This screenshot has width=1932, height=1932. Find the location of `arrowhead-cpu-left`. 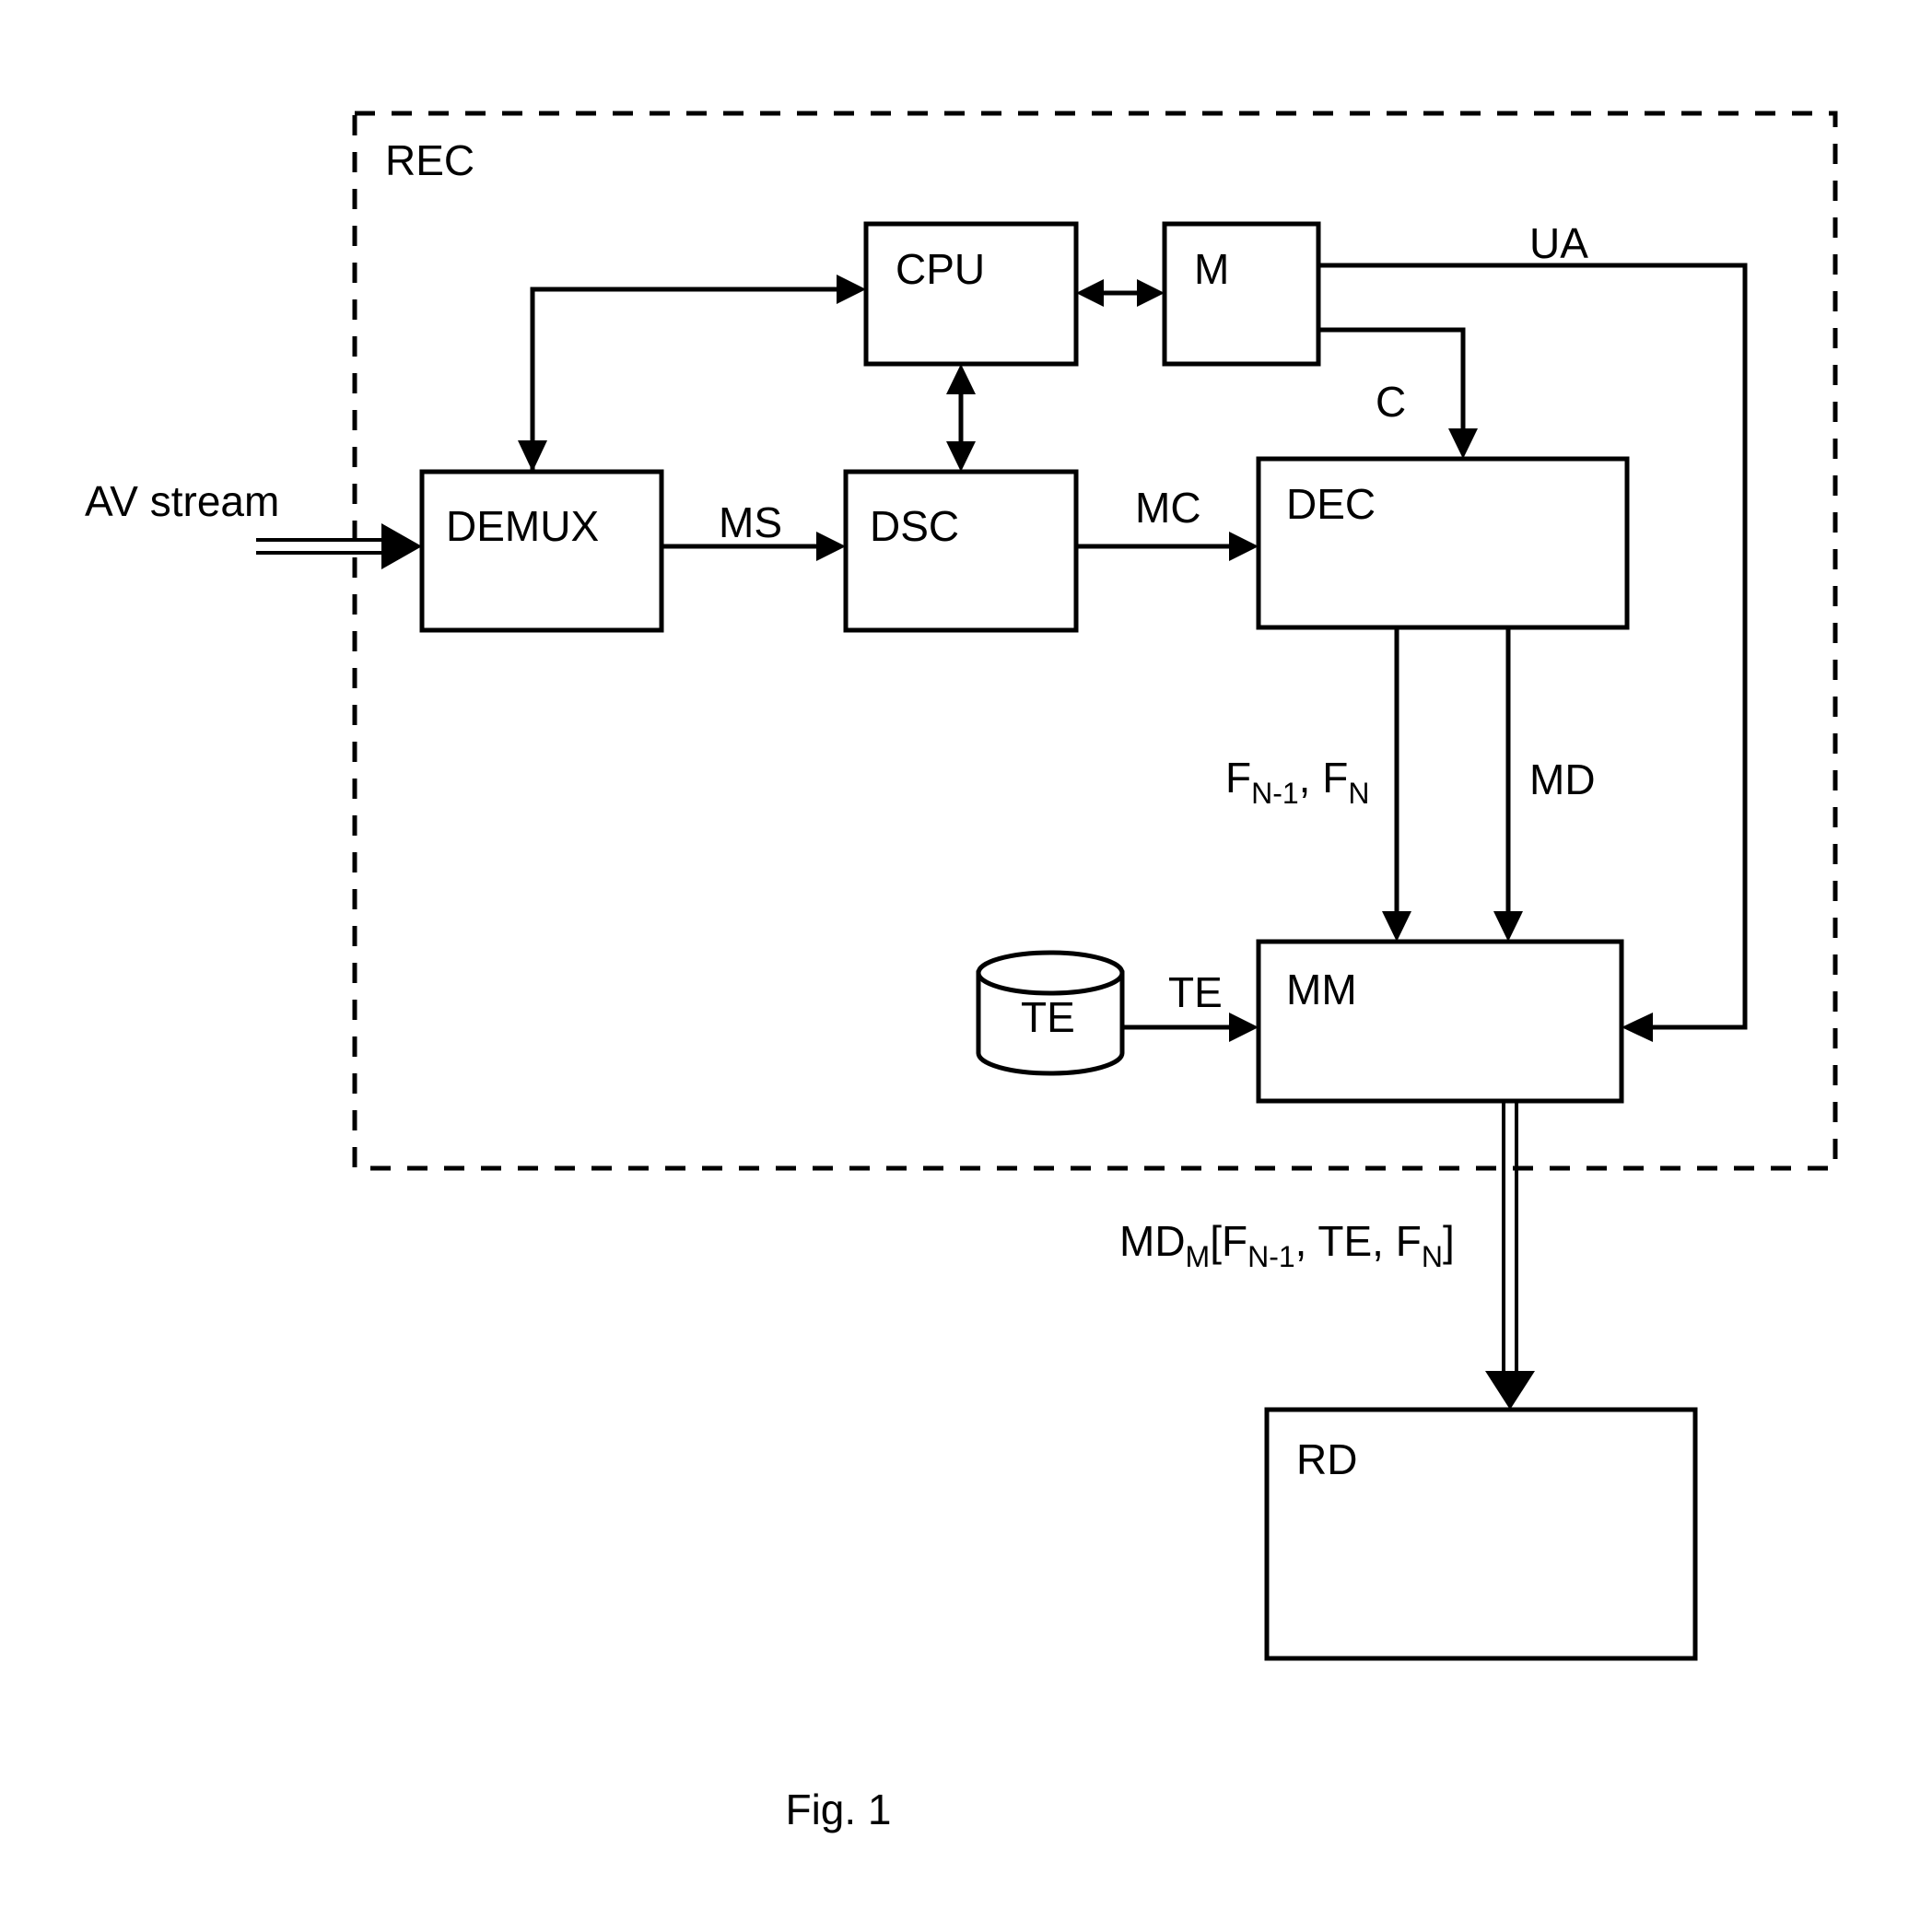

arrowhead-cpu-left is located at coordinates (851, 289).